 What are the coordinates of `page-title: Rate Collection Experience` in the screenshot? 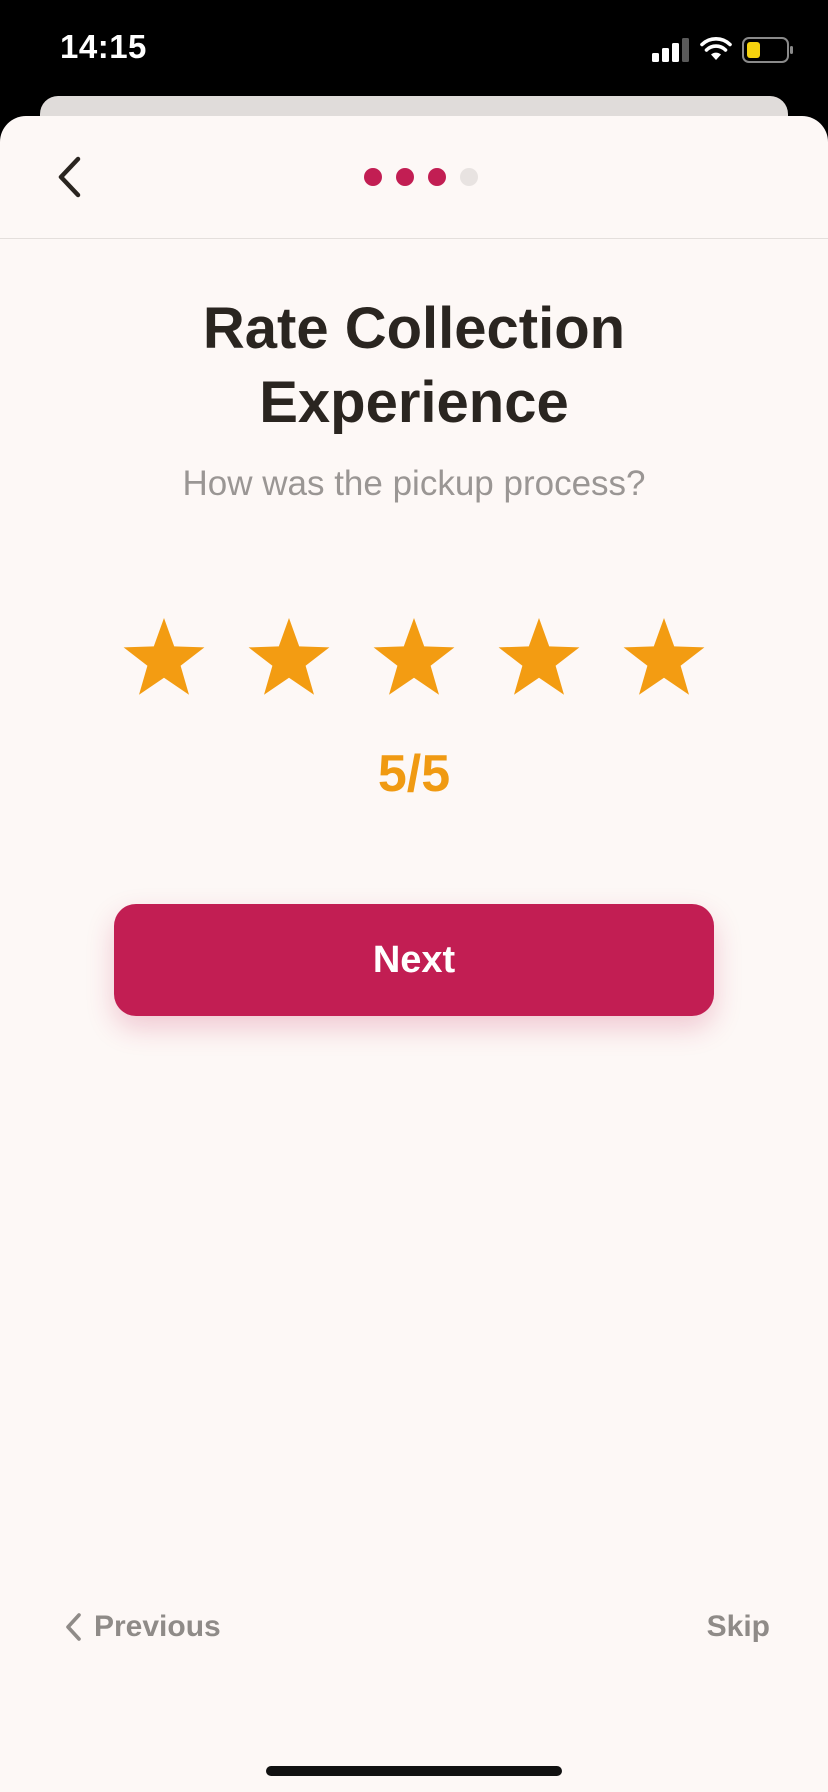 It's located at (414, 366).